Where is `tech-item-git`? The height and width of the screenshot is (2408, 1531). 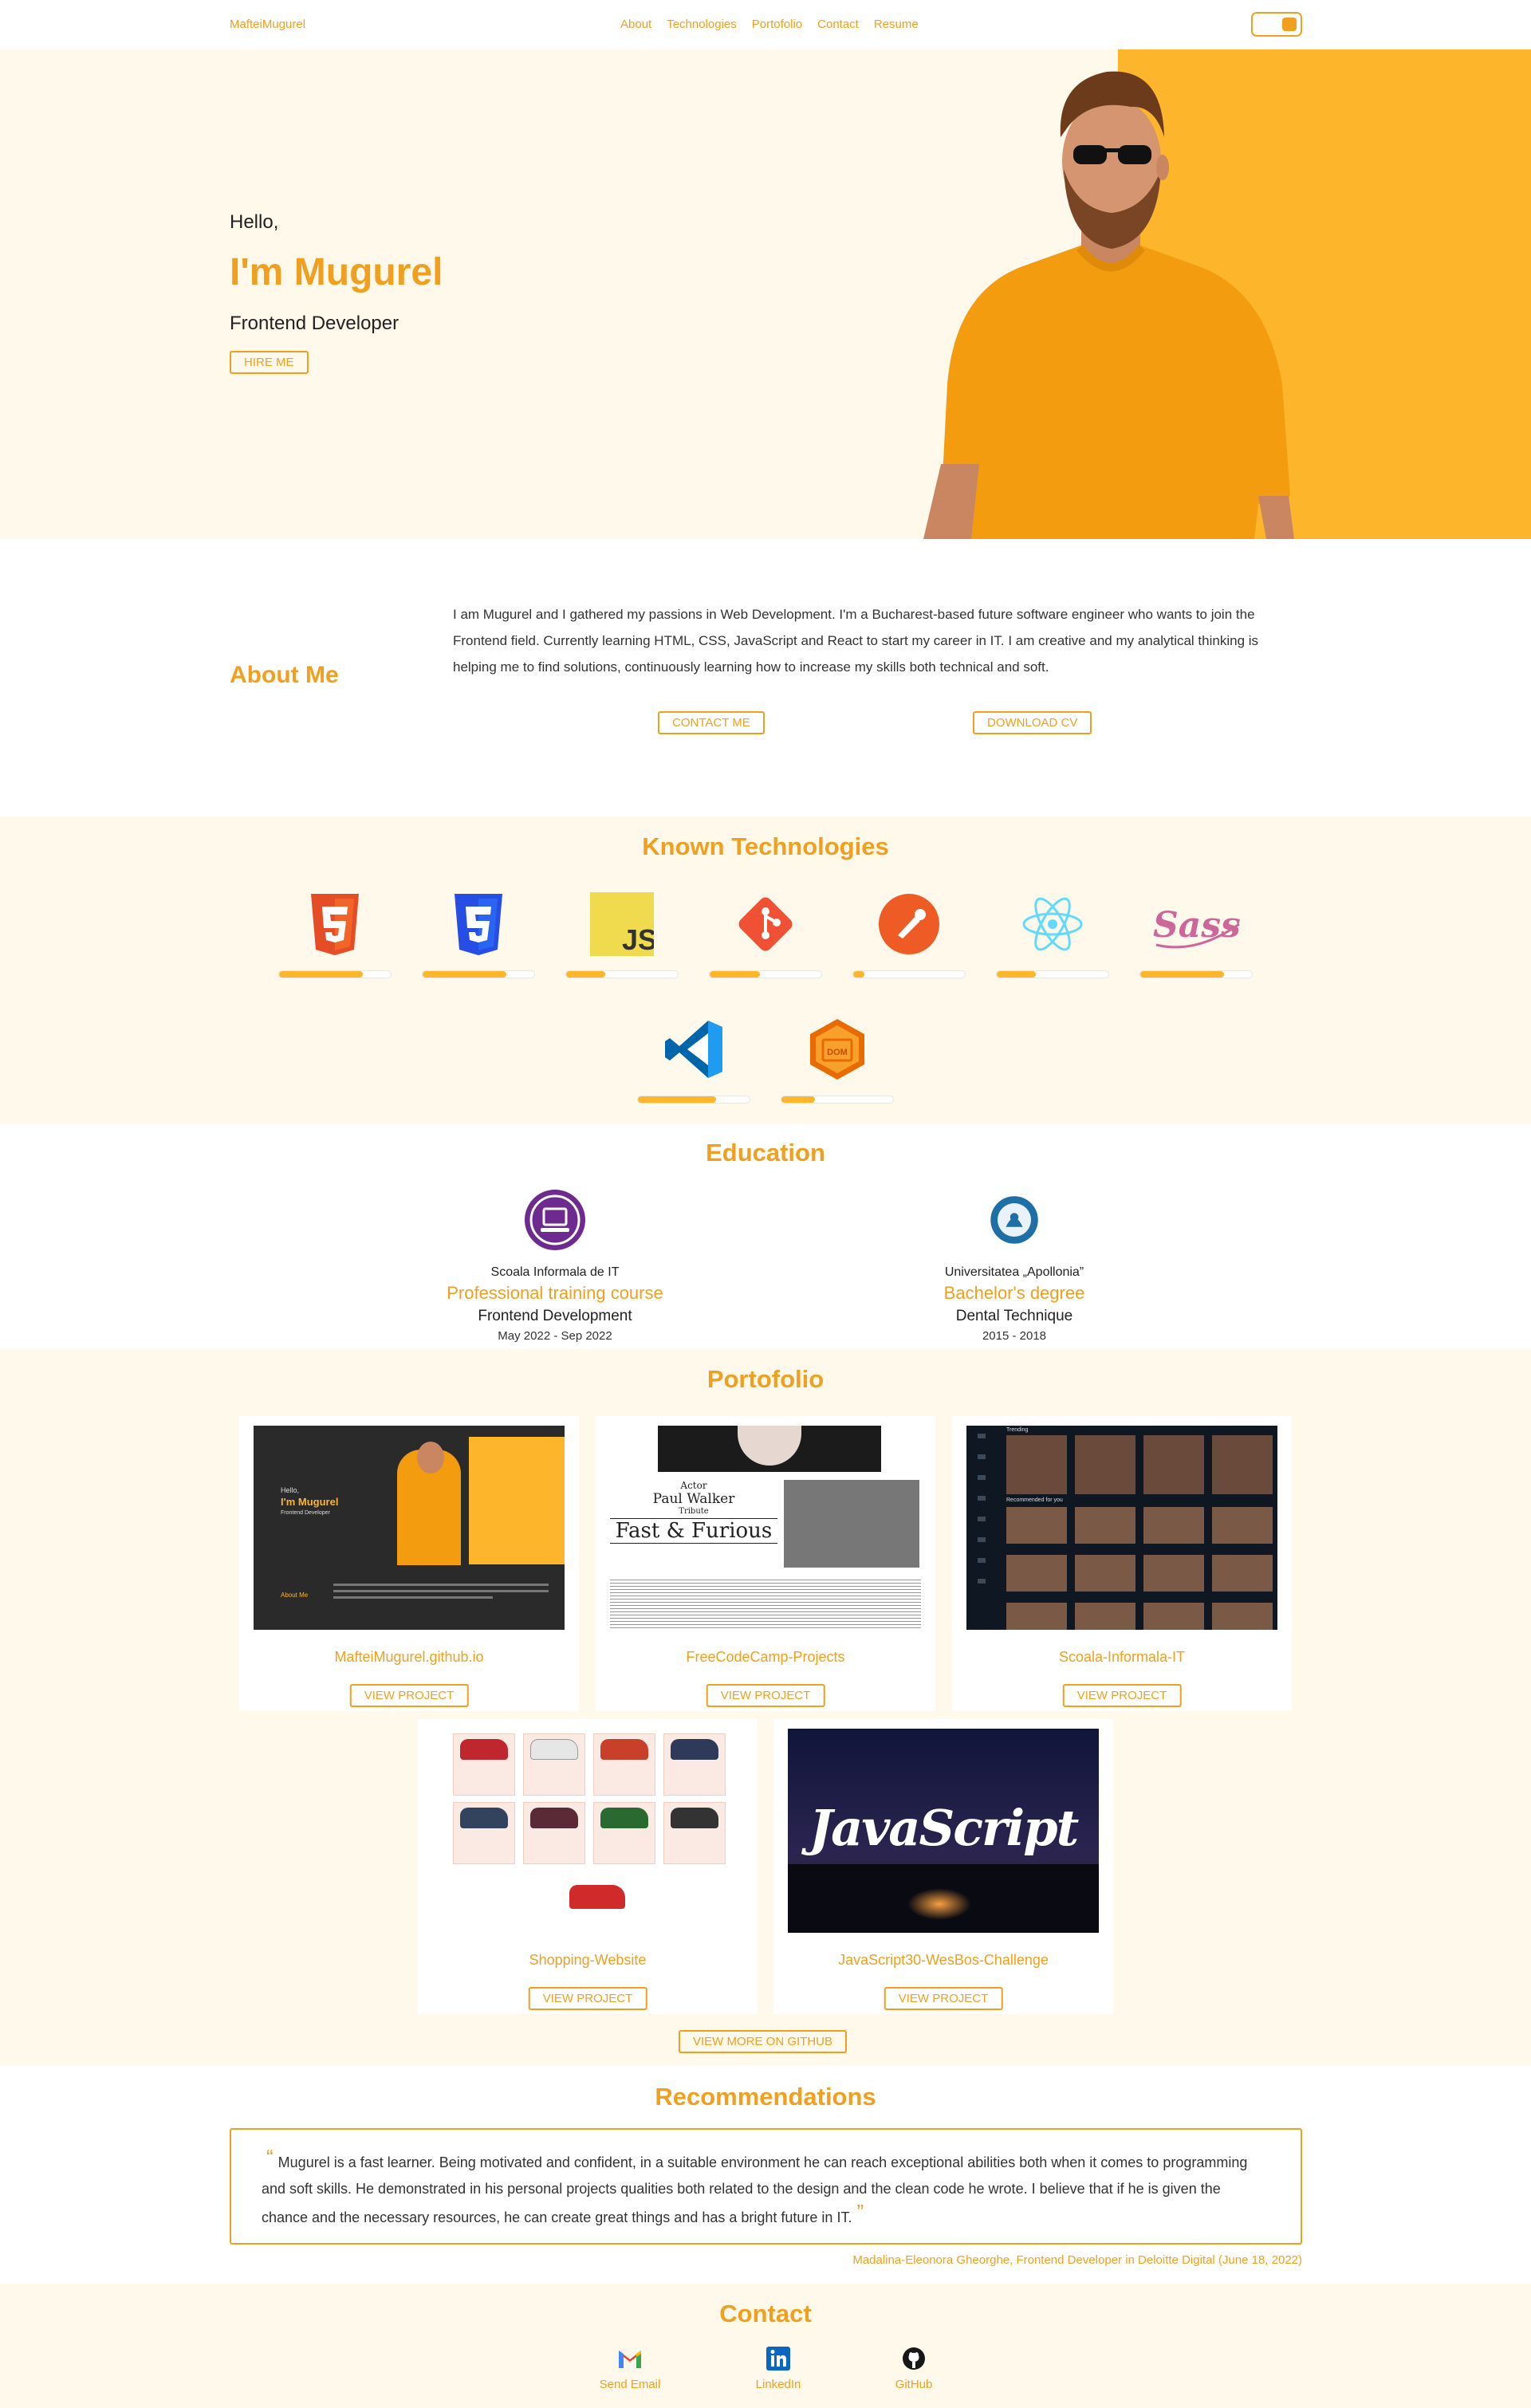
tech-item-git is located at coordinates (765, 944).